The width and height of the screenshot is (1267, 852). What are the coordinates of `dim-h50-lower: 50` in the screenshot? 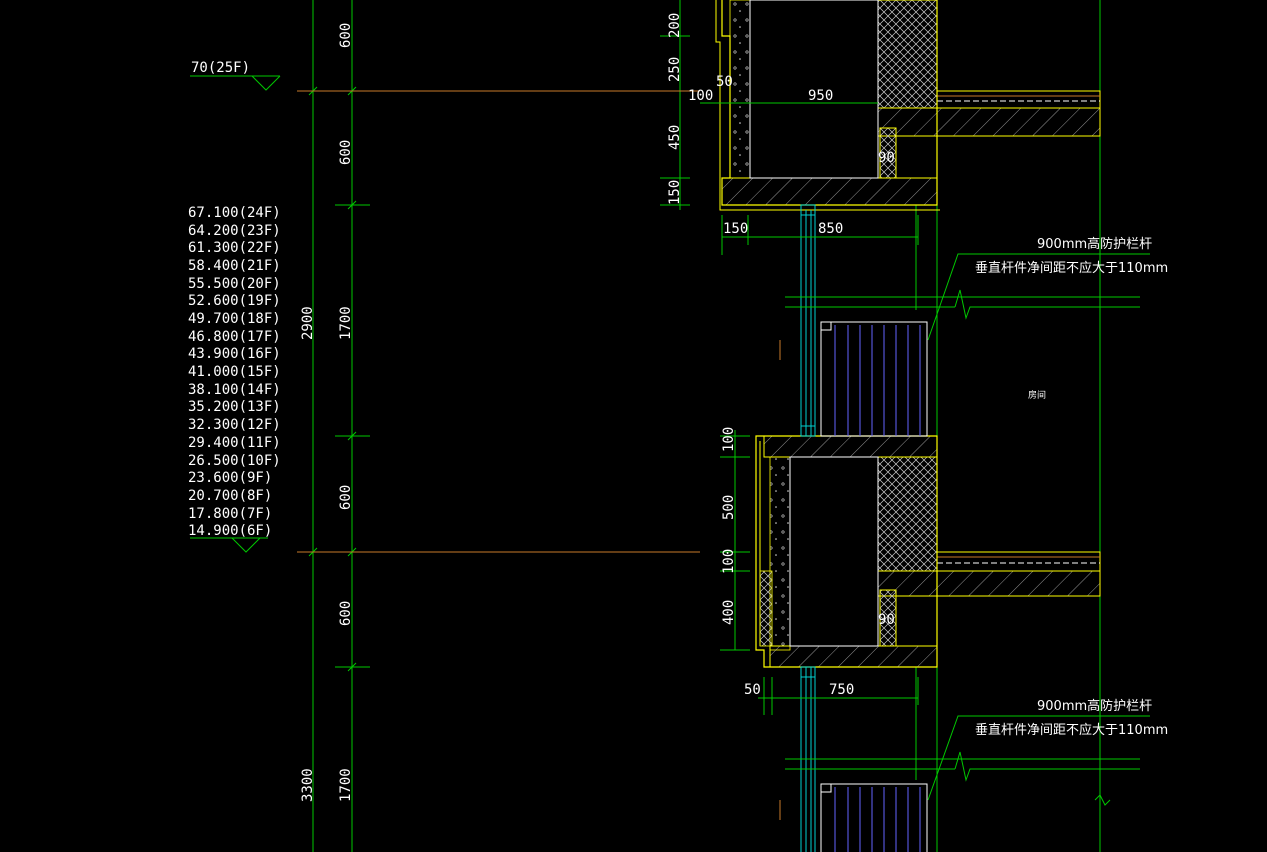 It's located at (752, 690).